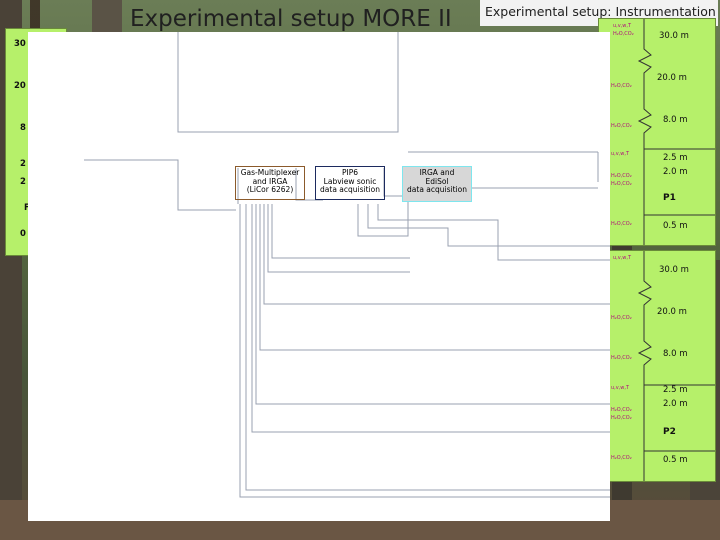 The image size is (720, 540). I want to click on gas-line-3: (LiCor 6262), so click(270, 189).